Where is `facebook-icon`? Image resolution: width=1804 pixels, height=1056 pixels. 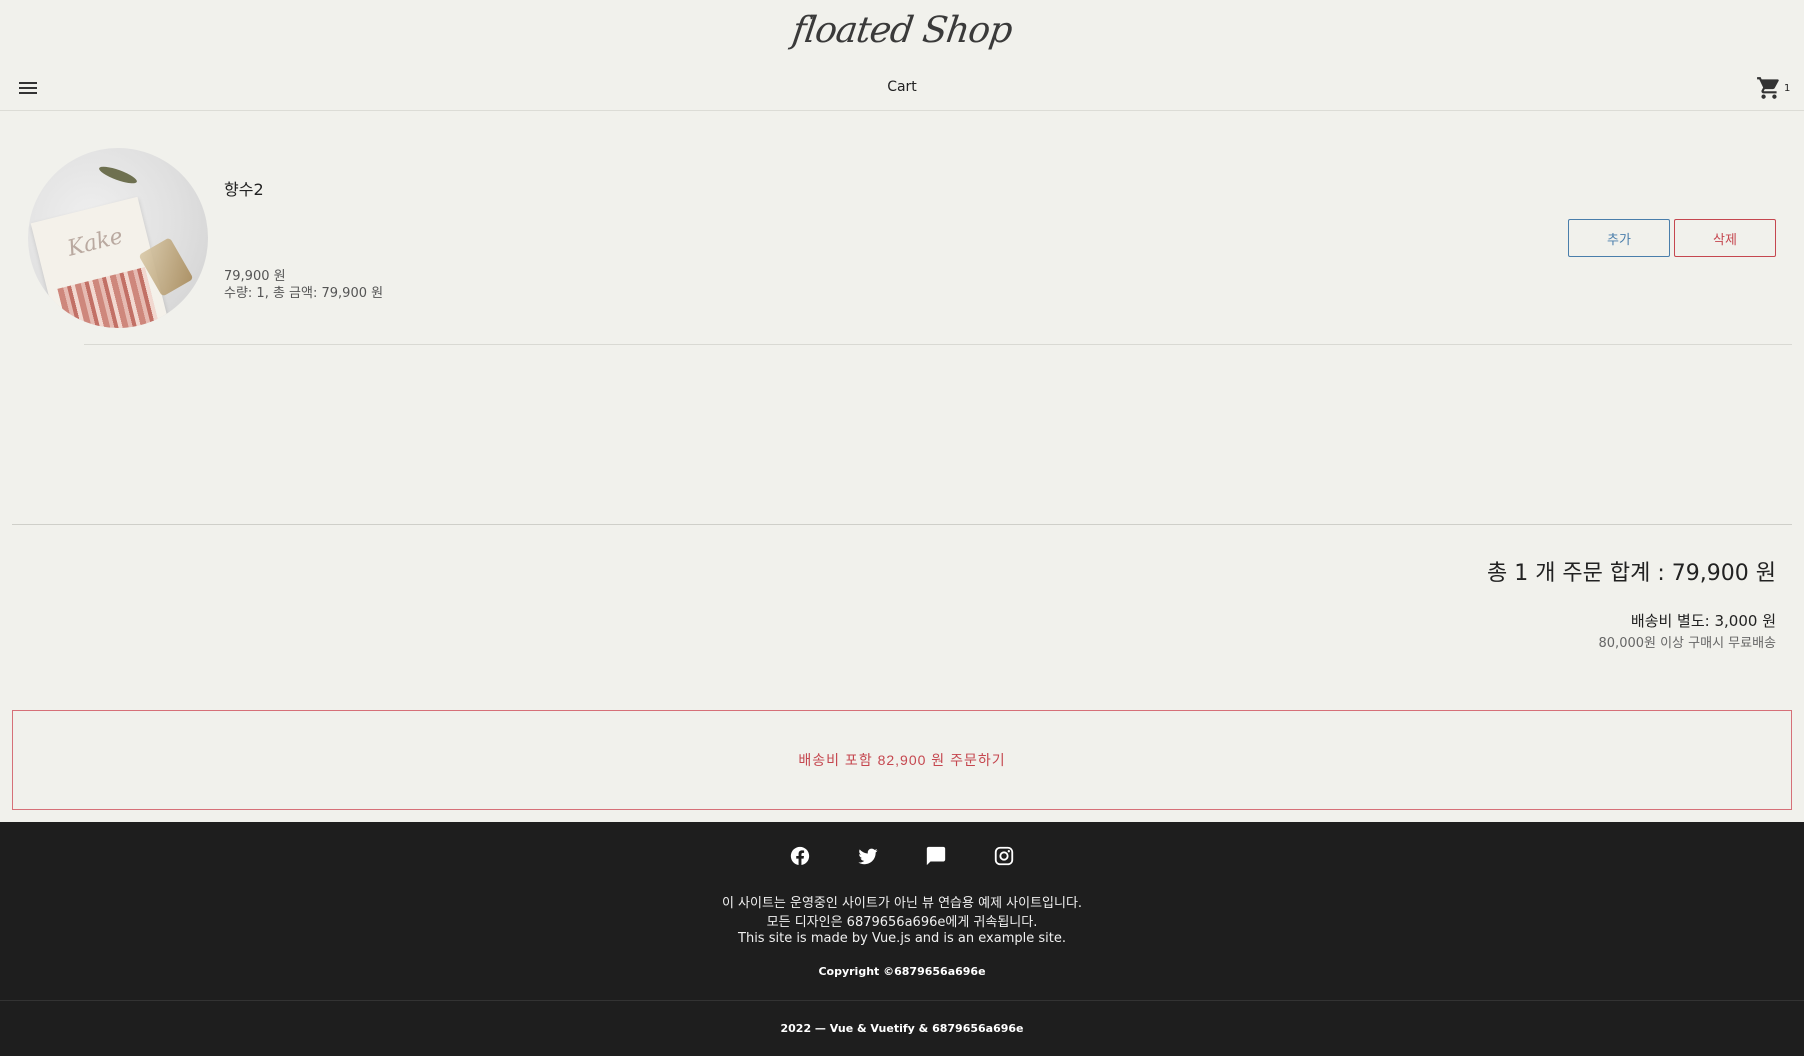
facebook-icon is located at coordinates (800, 856).